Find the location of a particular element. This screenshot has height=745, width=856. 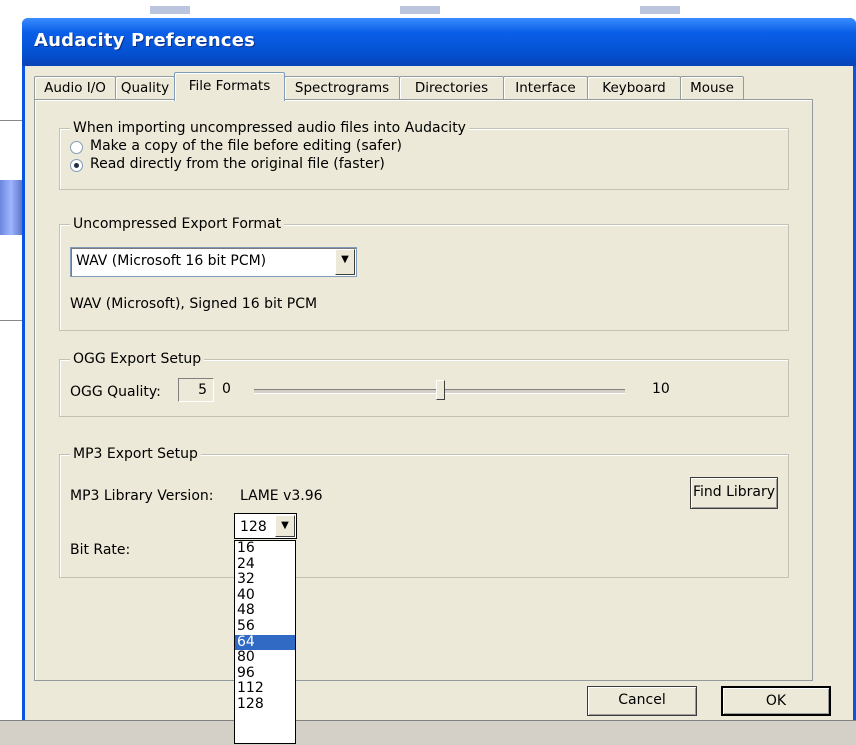

ogg-quality-label: OGG Quality: is located at coordinates (115, 392).